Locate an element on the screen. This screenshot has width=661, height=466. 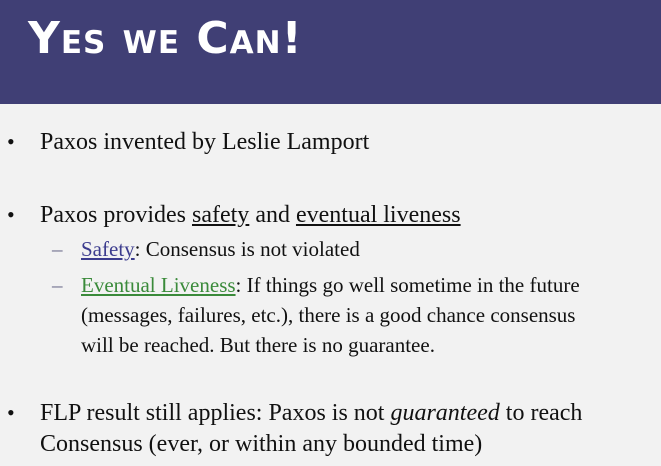
safety-term: safety is located at coordinates (221, 215).